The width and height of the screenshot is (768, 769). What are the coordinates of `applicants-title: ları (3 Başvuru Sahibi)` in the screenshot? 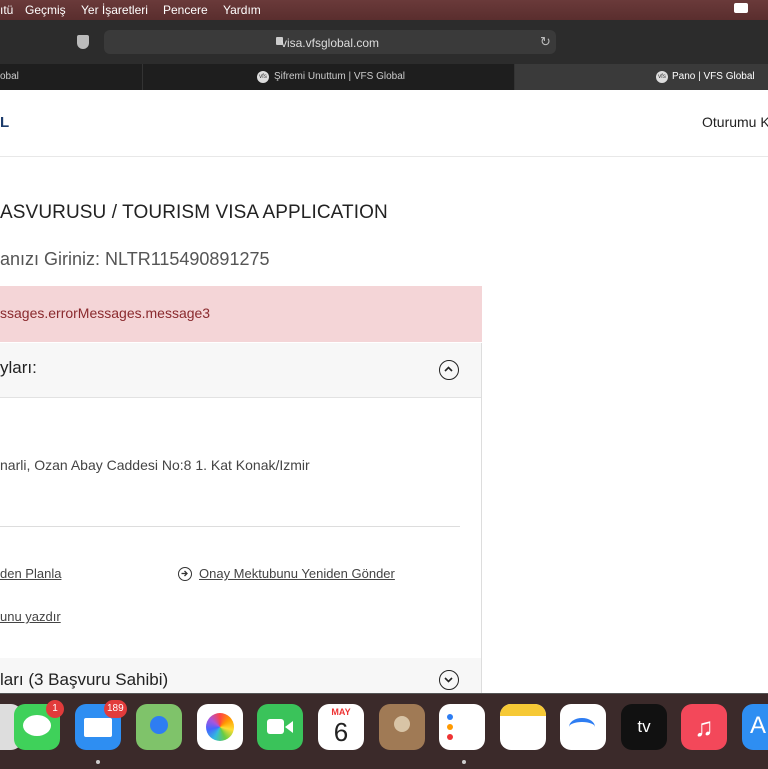 It's located at (84, 679).